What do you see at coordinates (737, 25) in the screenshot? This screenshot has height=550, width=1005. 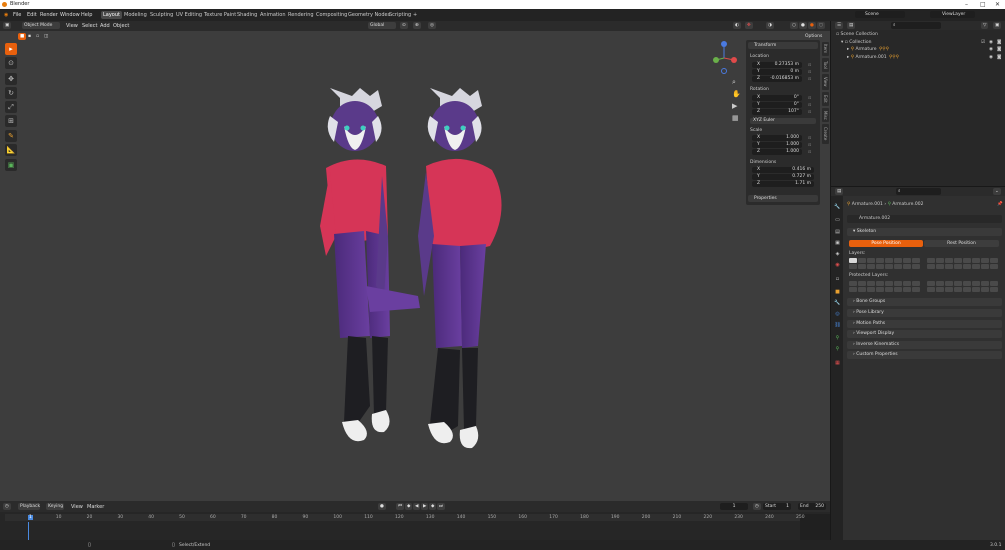 I see `visibility-icon: ◐` at bounding box center [737, 25].